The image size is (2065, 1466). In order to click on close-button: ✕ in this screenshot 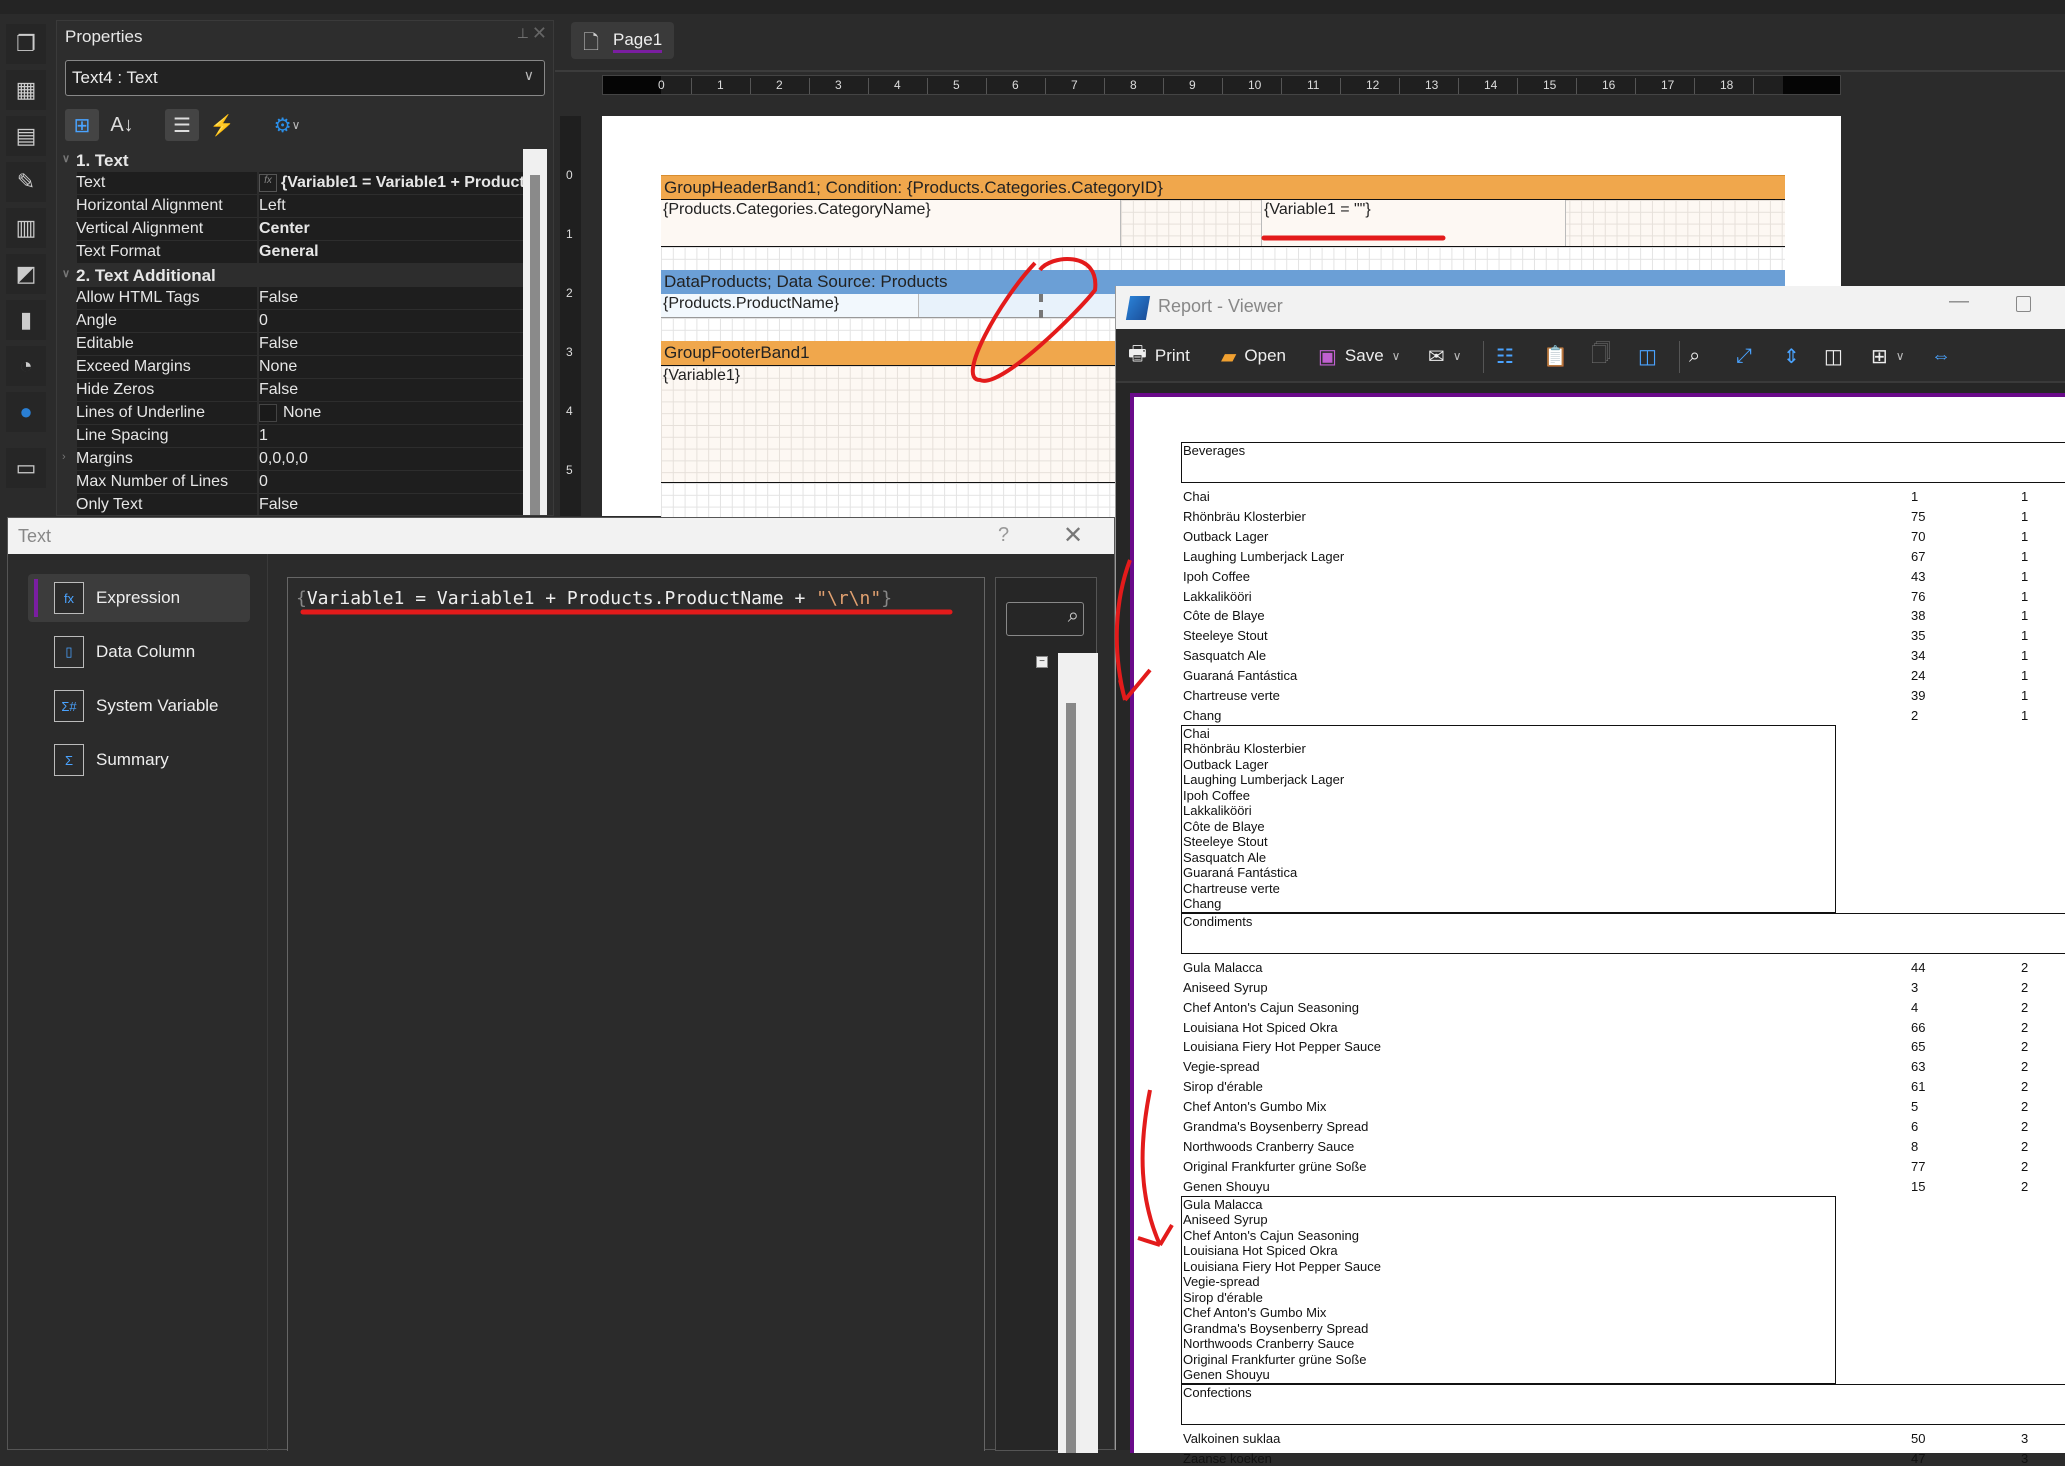, I will do `click(1073, 535)`.